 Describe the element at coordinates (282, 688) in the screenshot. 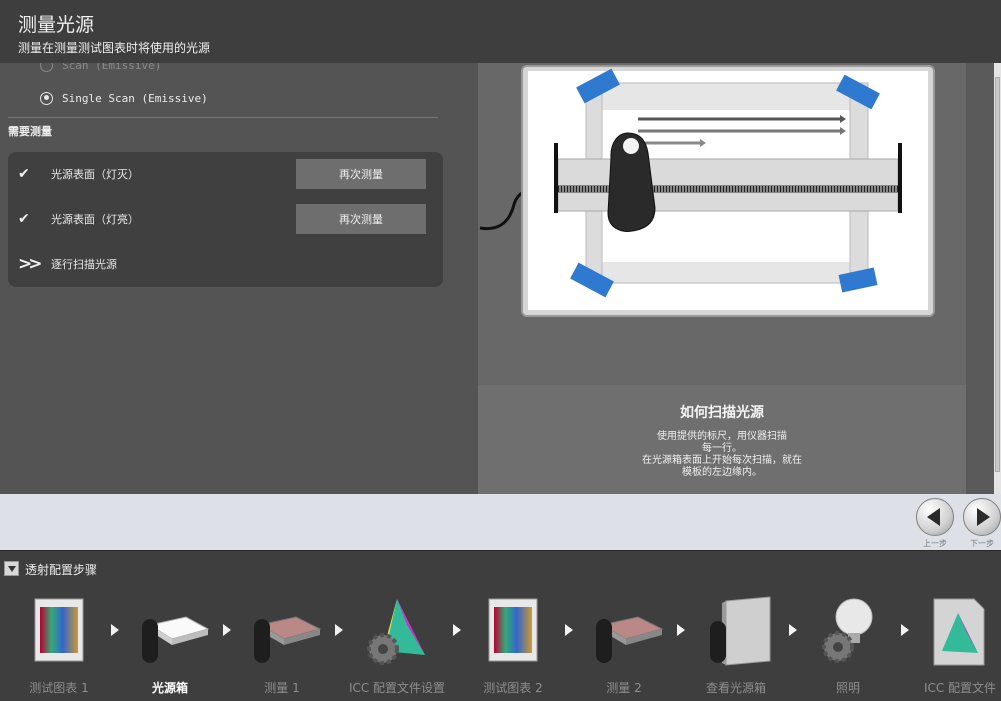

I see `step-label: 测量 1` at that location.